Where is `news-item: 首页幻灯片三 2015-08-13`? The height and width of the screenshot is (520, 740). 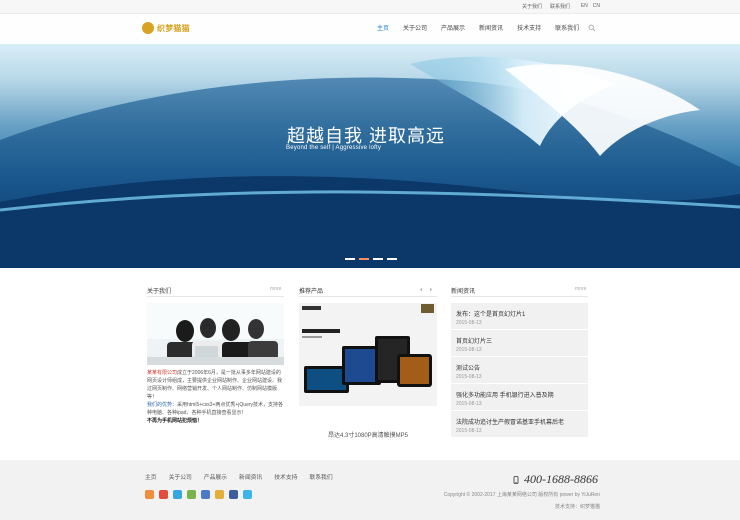 news-item: 首页幻灯片三 2015-08-13 is located at coordinates (519, 343).